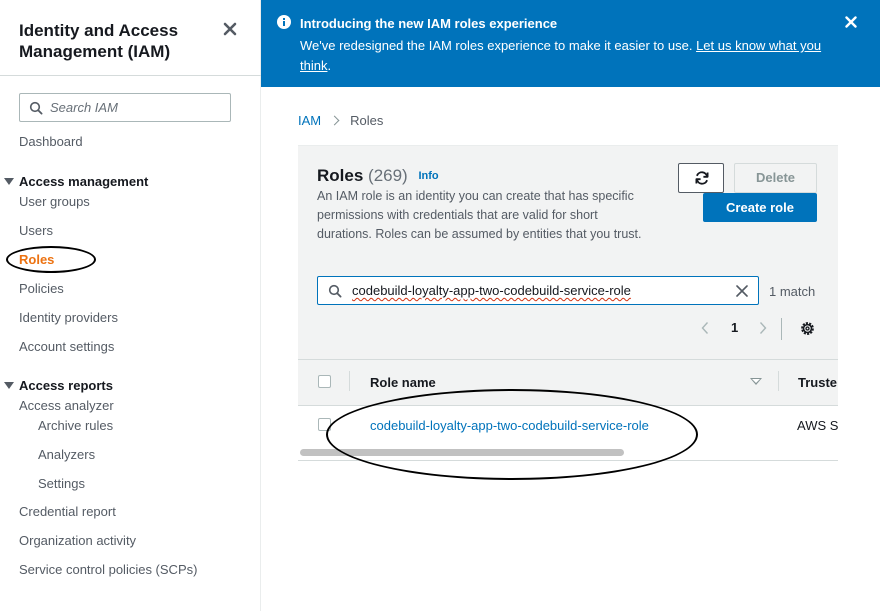 The image size is (880, 611). What do you see at coordinates (108, 570) in the screenshot?
I see `sidebar-item-scps: Service control policies (SCPs)` at bounding box center [108, 570].